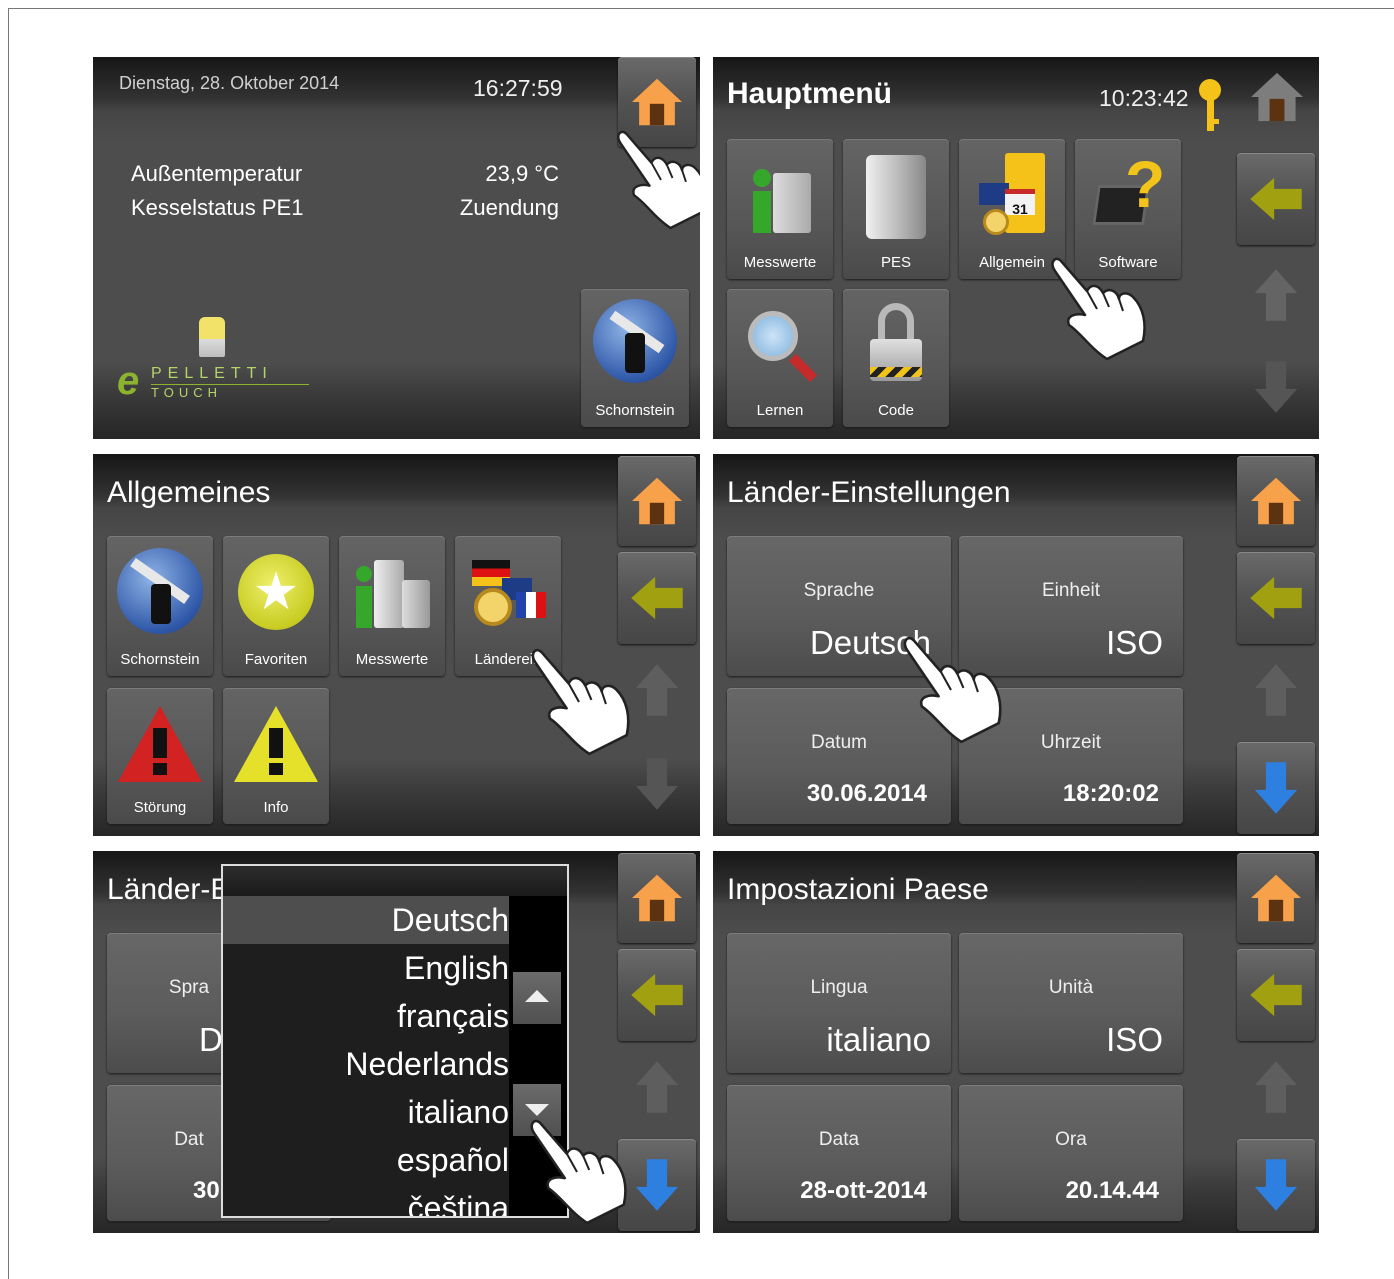 The width and height of the screenshot is (1394, 1279). What do you see at coordinates (189, 492) in the screenshot?
I see `page-title: Allgemeines` at bounding box center [189, 492].